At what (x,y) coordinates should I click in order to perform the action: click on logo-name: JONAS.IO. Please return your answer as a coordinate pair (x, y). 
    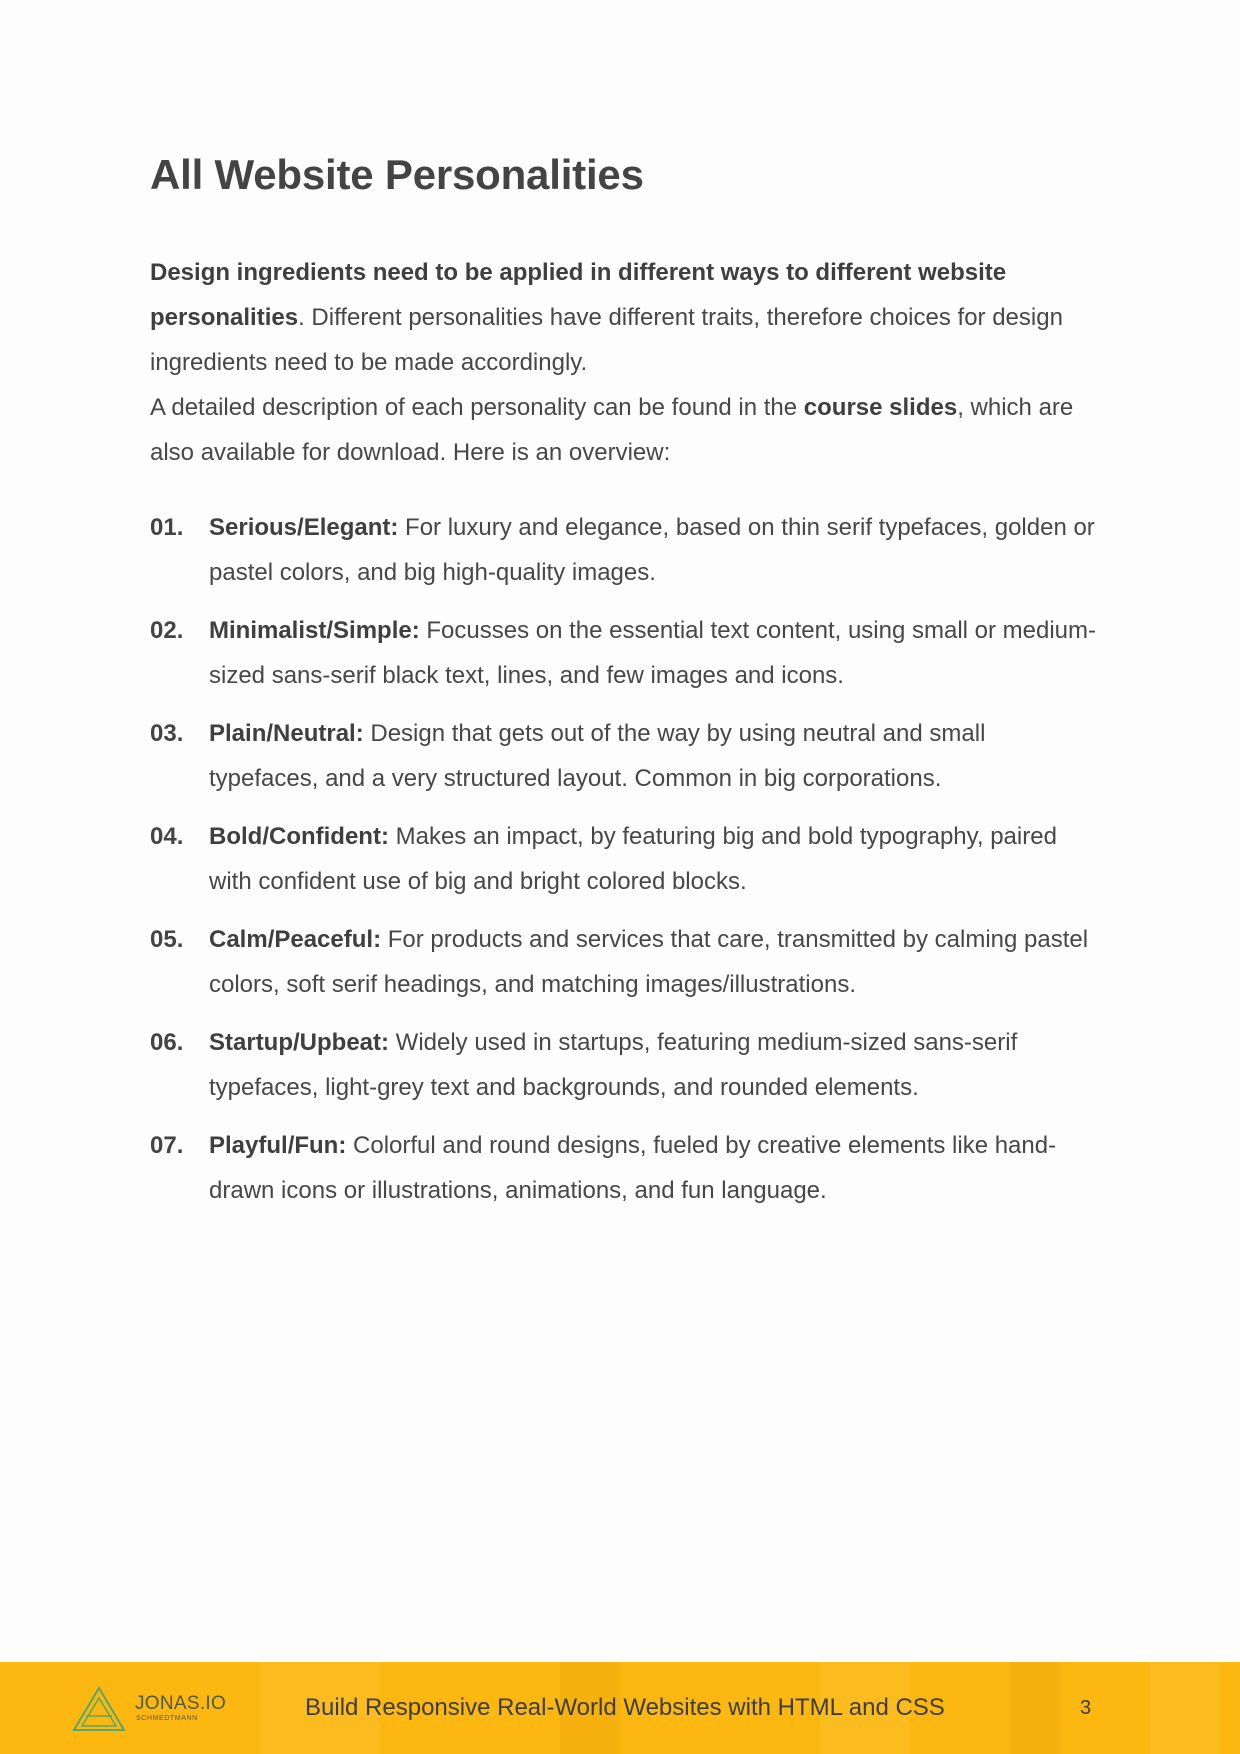
    Looking at the image, I should click on (181, 1703).